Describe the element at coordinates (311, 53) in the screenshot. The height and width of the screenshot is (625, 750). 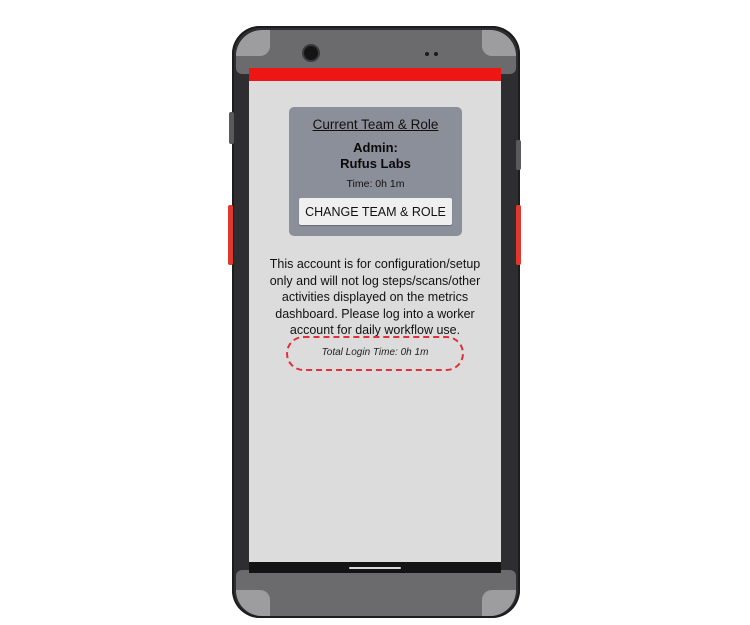
I see `front-camera-icon` at that location.